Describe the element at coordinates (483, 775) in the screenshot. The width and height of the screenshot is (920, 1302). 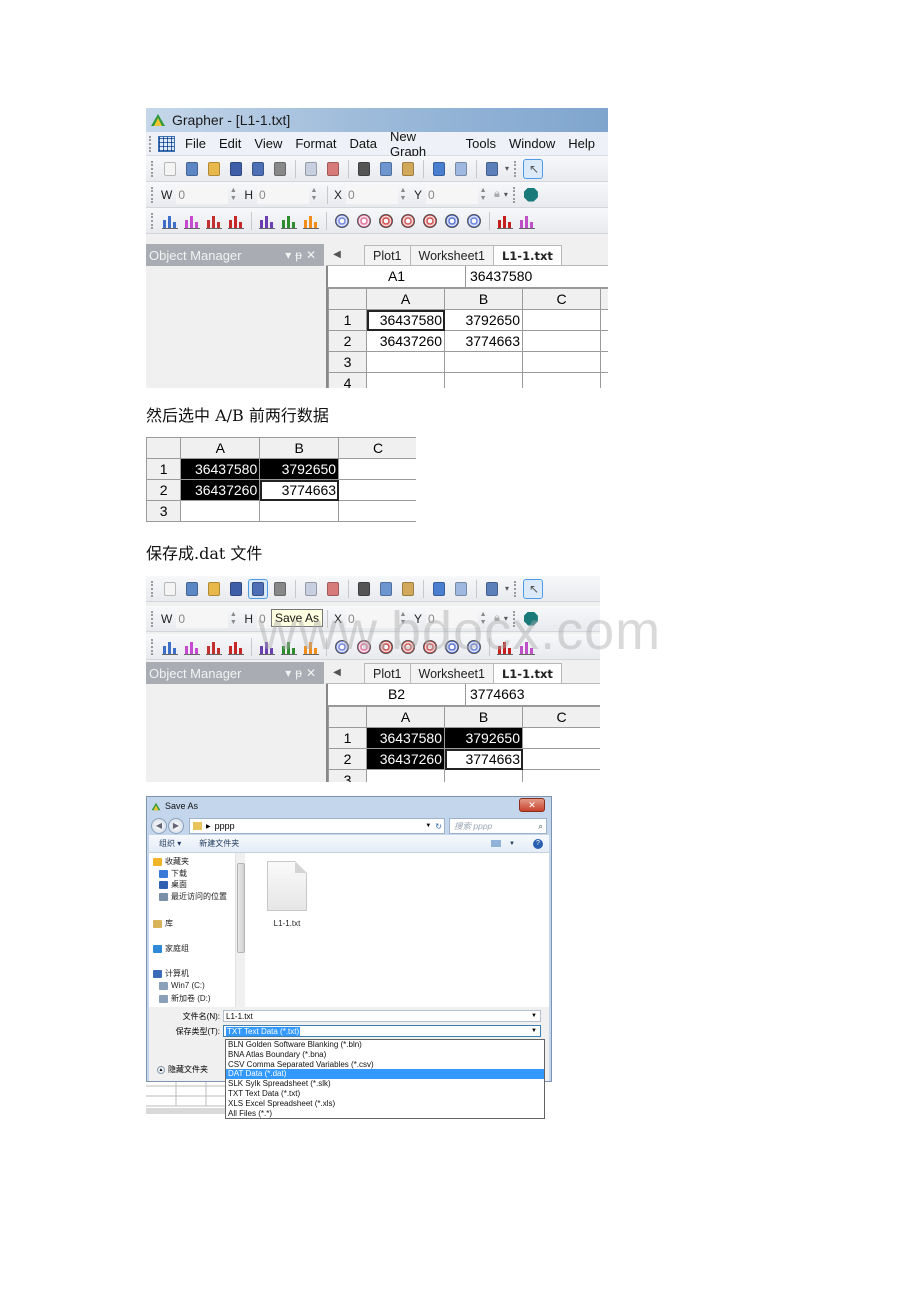
I see `cell-b3` at that location.